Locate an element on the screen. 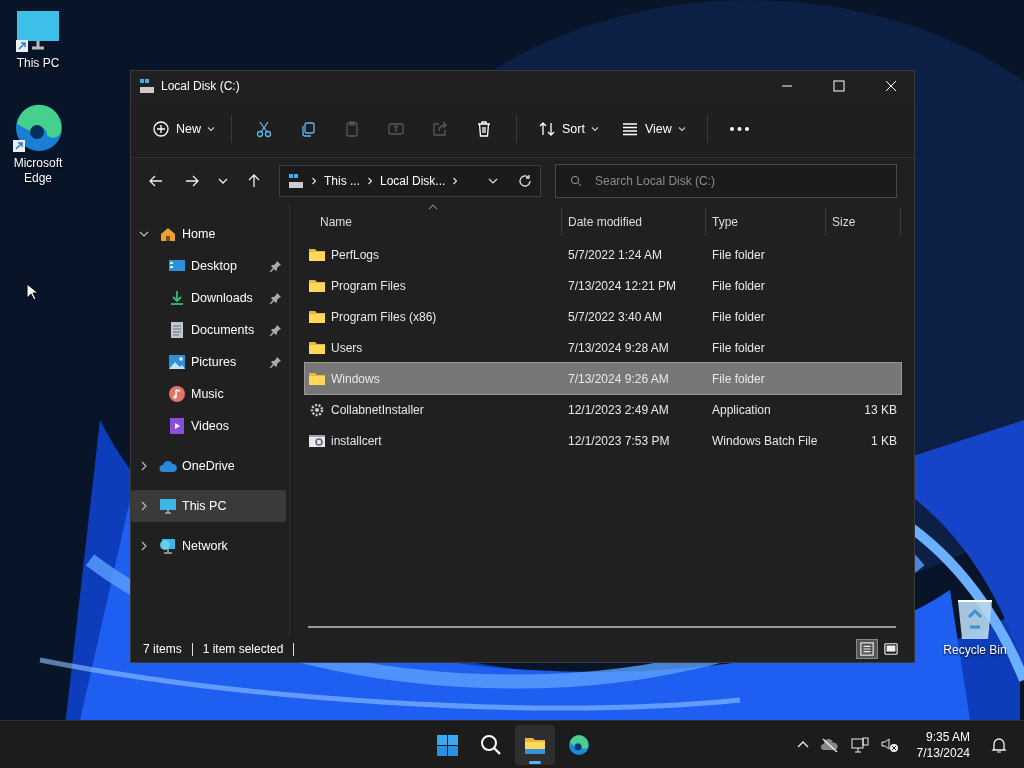 This screenshot has height=768, width=1024. more-icon is located at coordinates (740, 129).